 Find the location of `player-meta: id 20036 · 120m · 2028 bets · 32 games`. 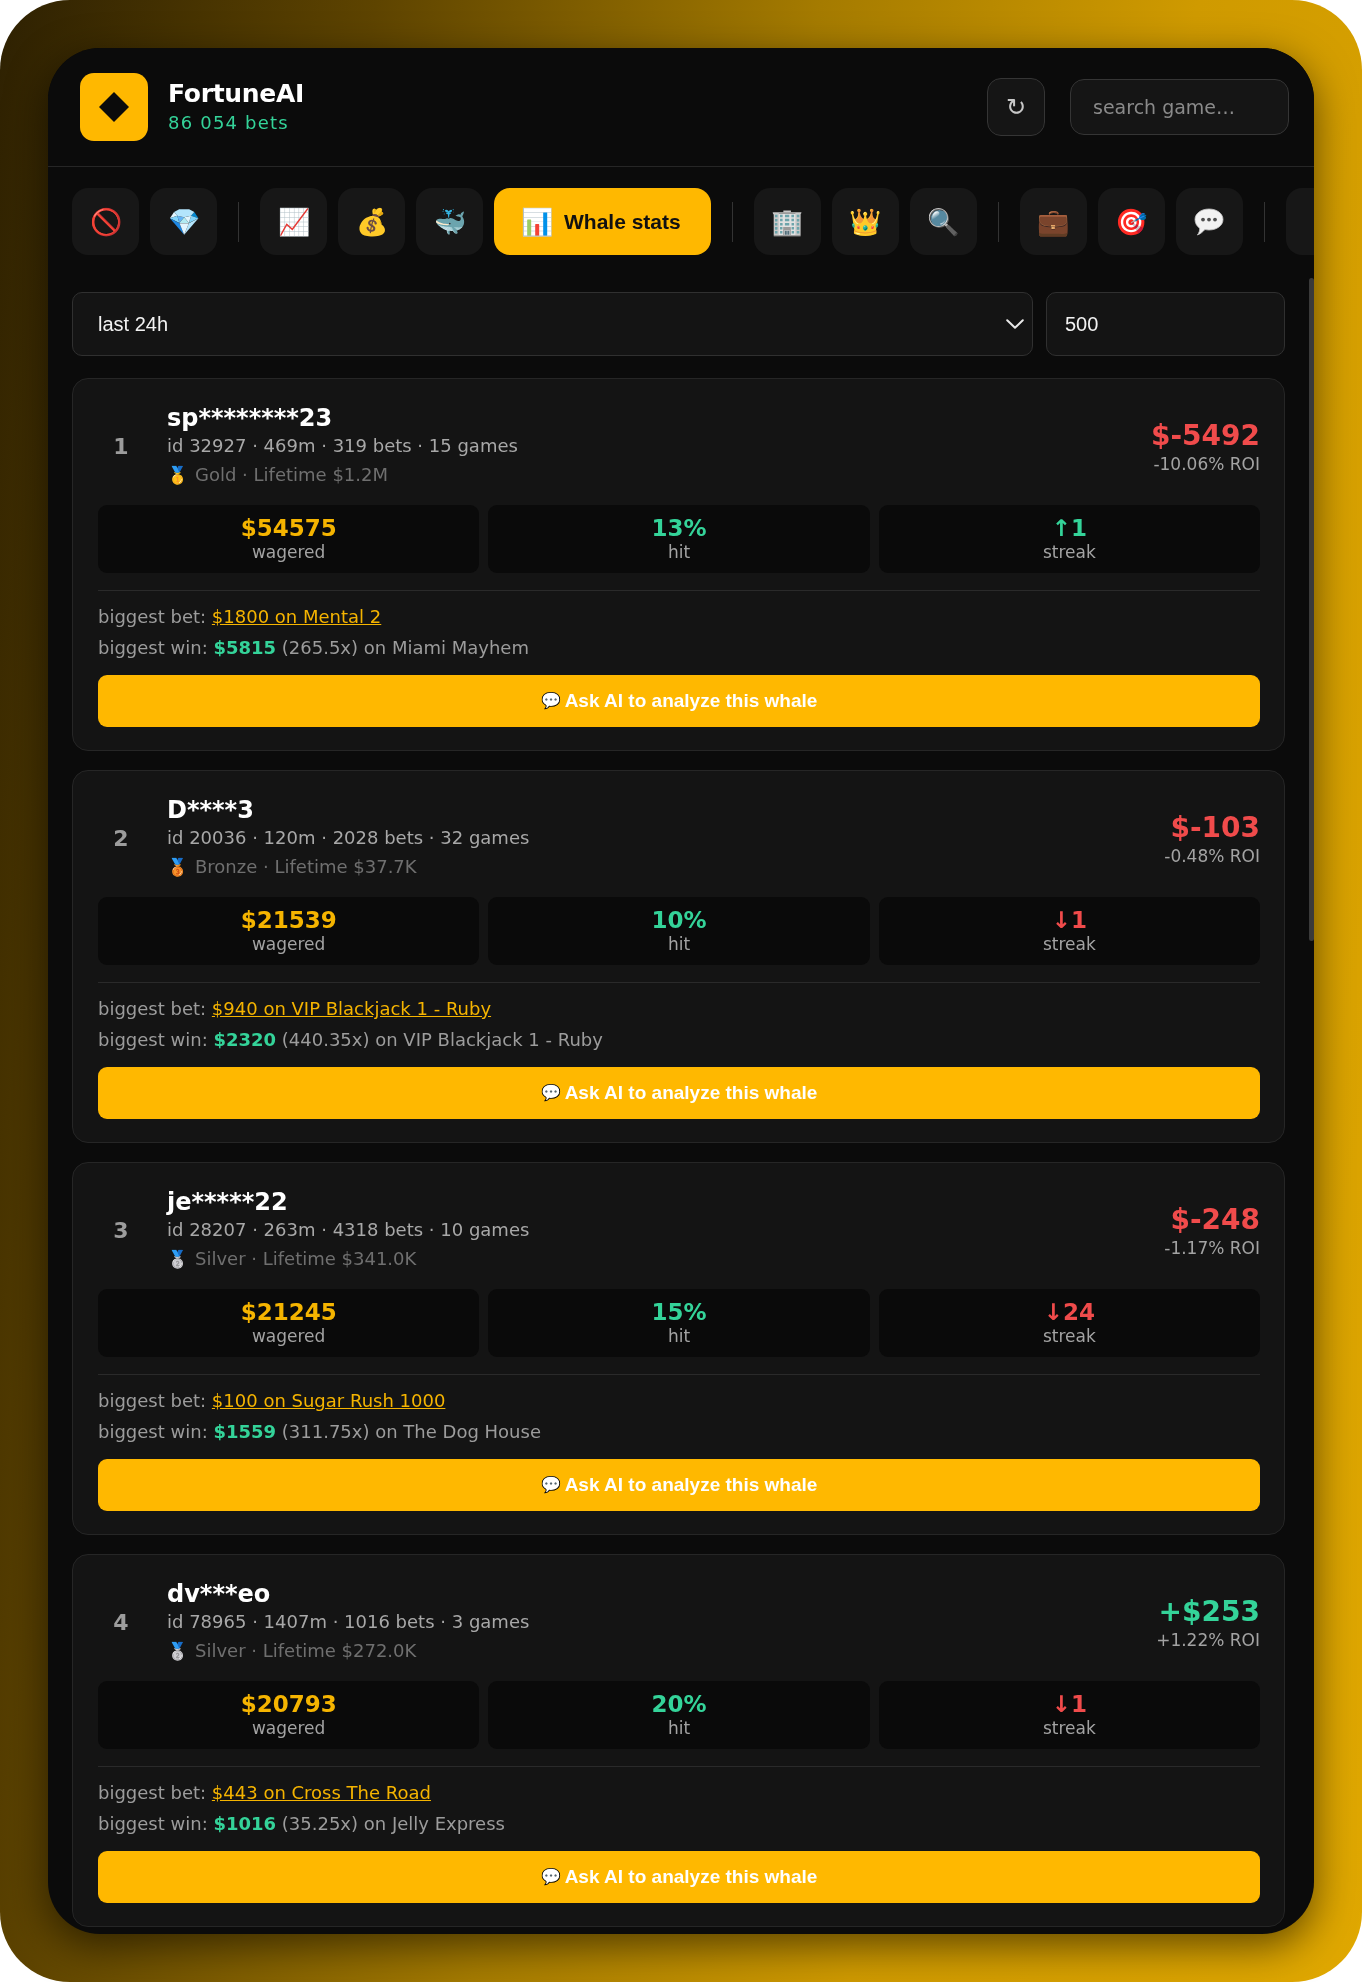

player-meta: id 20036 · 120m · 2028 bets · 32 games is located at coordinates (349, 838).